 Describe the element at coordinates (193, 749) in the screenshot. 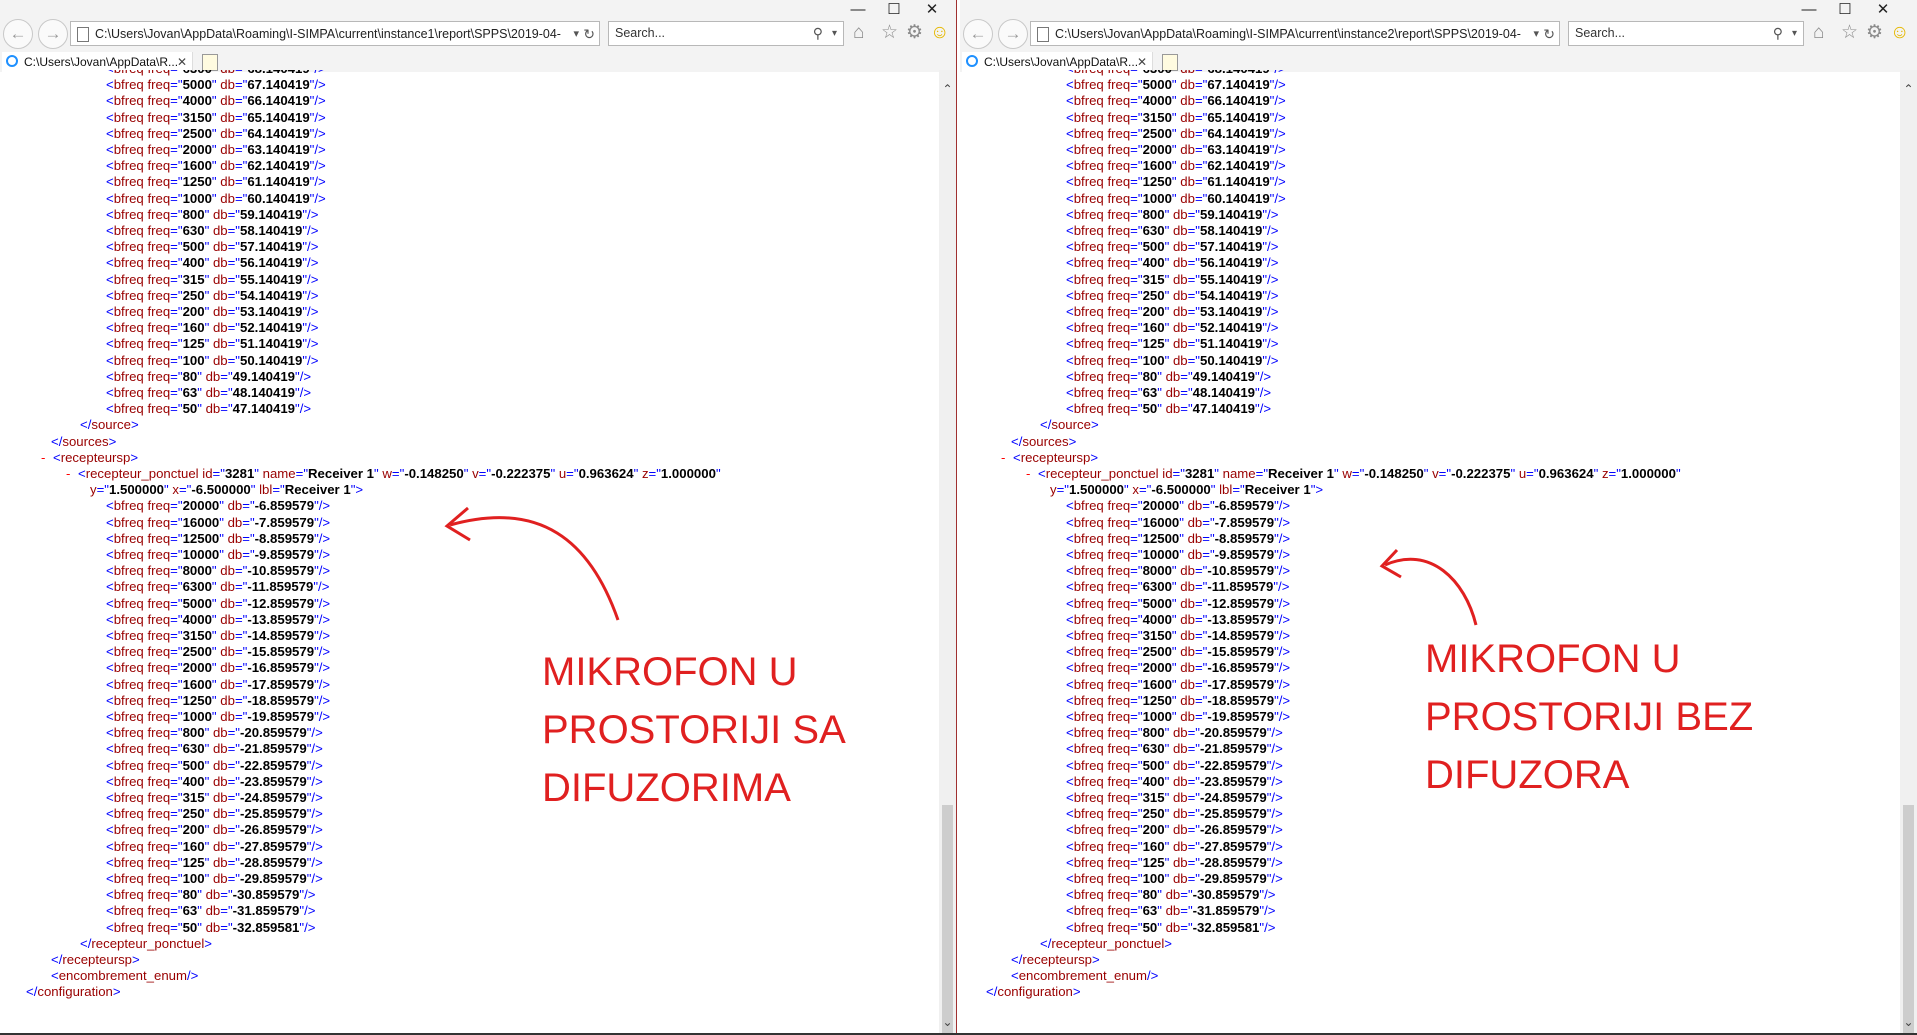

I see `xml-attr-value: 630` at that location.